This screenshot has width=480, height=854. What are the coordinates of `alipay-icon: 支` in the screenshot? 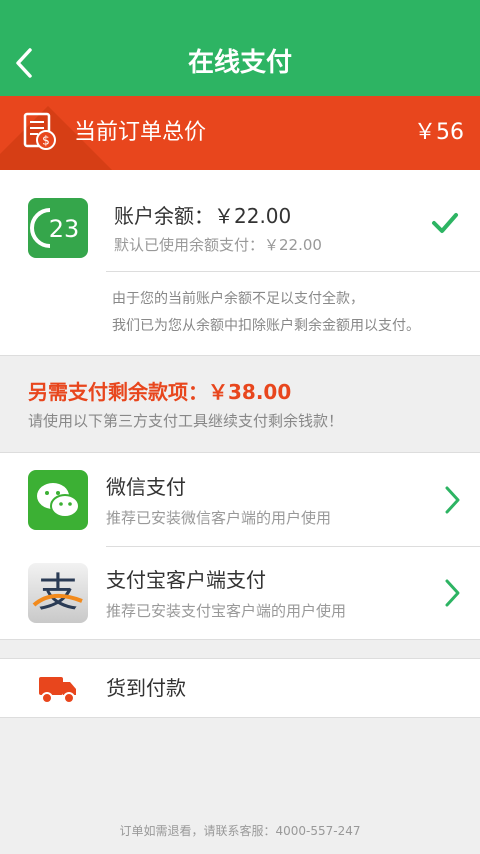 It's located at (58, 593).